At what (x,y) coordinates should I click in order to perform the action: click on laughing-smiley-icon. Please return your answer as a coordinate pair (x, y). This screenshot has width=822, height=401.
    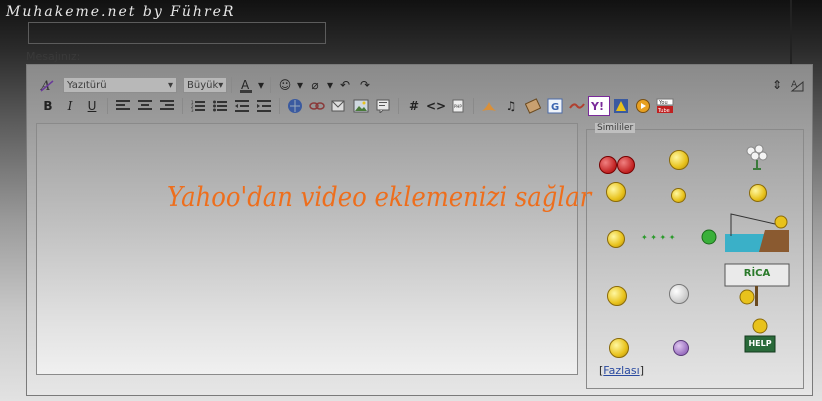
    Looking at the image, I should click on (617, 296).